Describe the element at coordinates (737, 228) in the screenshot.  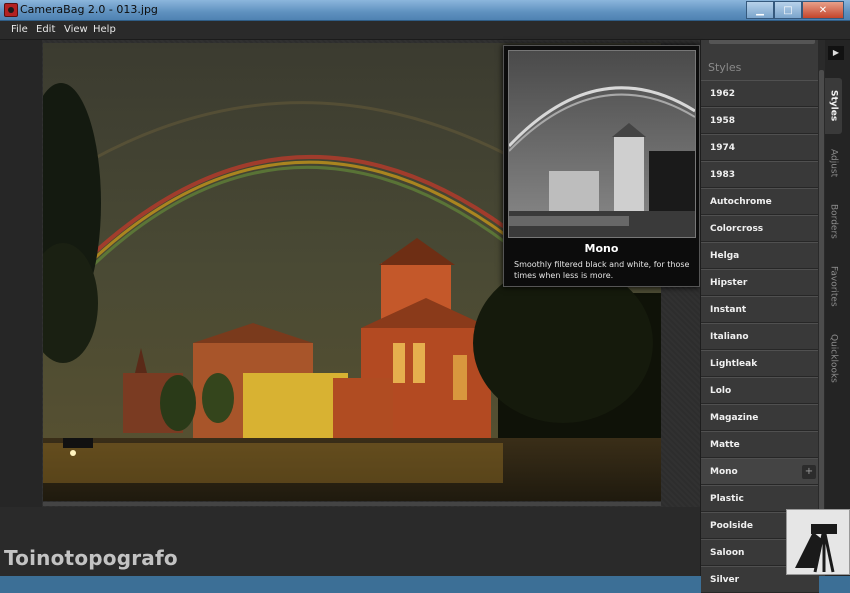
I see `style-item-label: Colorcross` at that location.